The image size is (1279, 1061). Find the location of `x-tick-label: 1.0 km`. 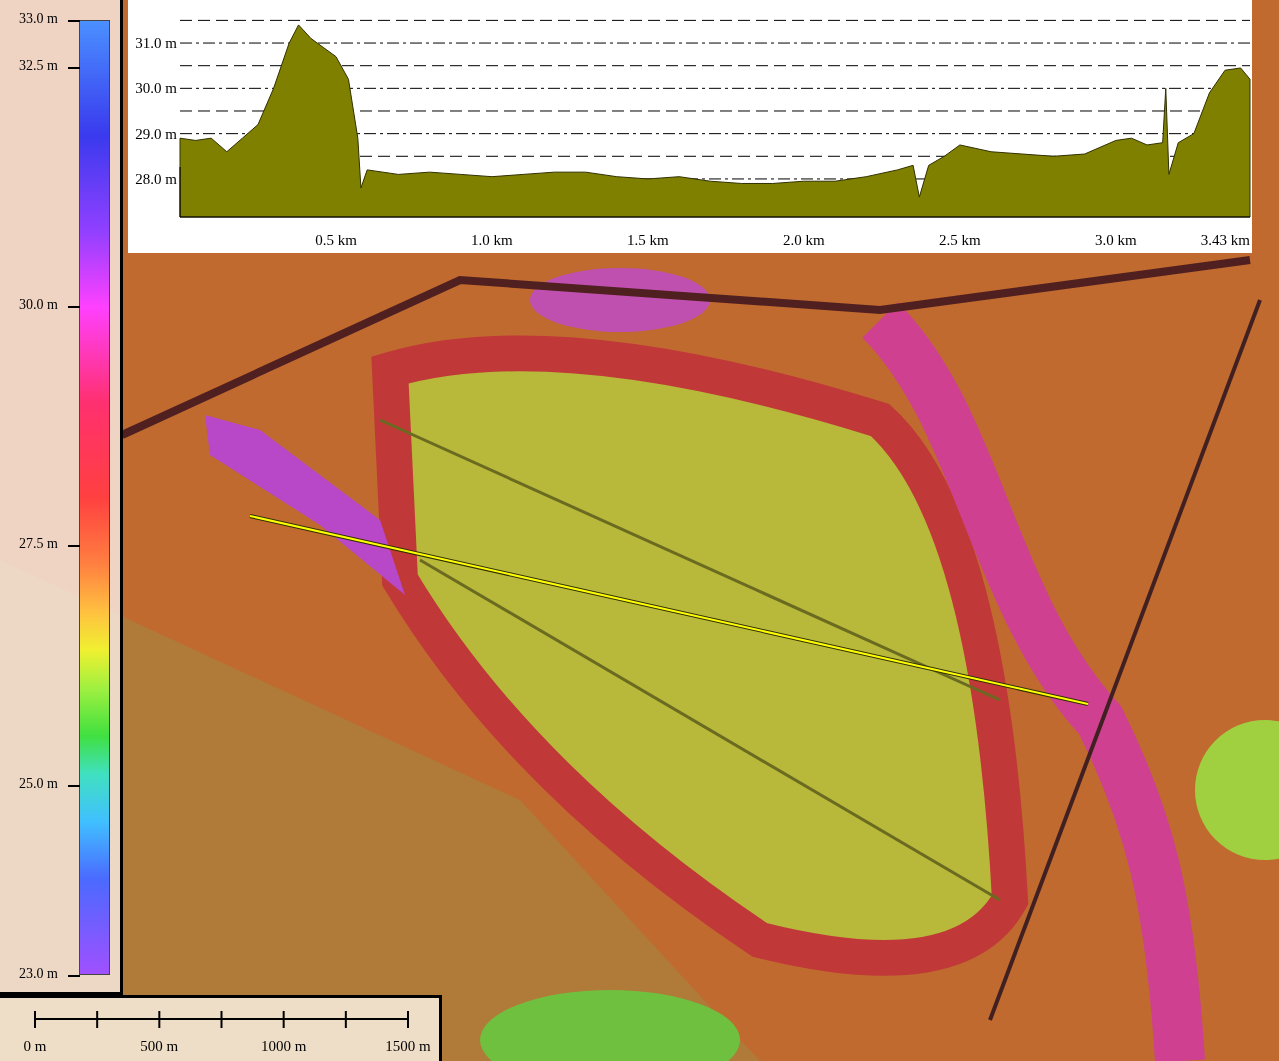

x-tick-label: 1.0 km is located at coordinates (492, 240).